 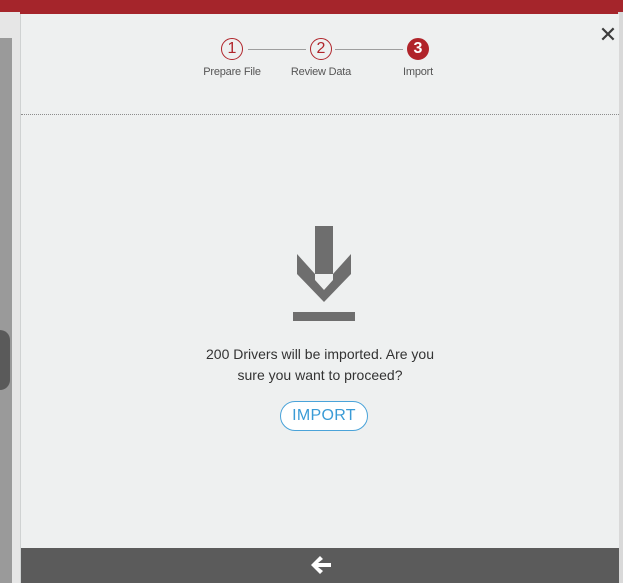 What do you see at coordinates (321, 49) in the screenshot?
I see `step-number: 2` at bounding box center [321, 49].